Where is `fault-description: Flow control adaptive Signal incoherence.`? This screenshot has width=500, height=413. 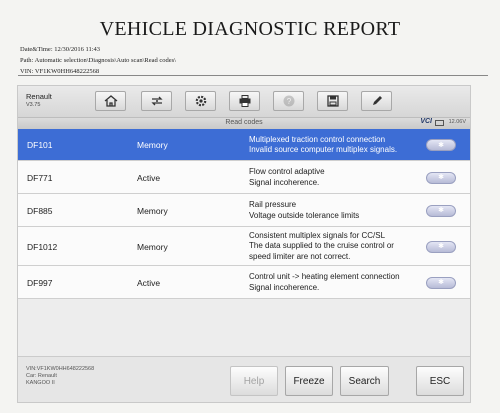 fault-description: Flow control adaptive Signal incoherence. is located at coordinates (336, 177).